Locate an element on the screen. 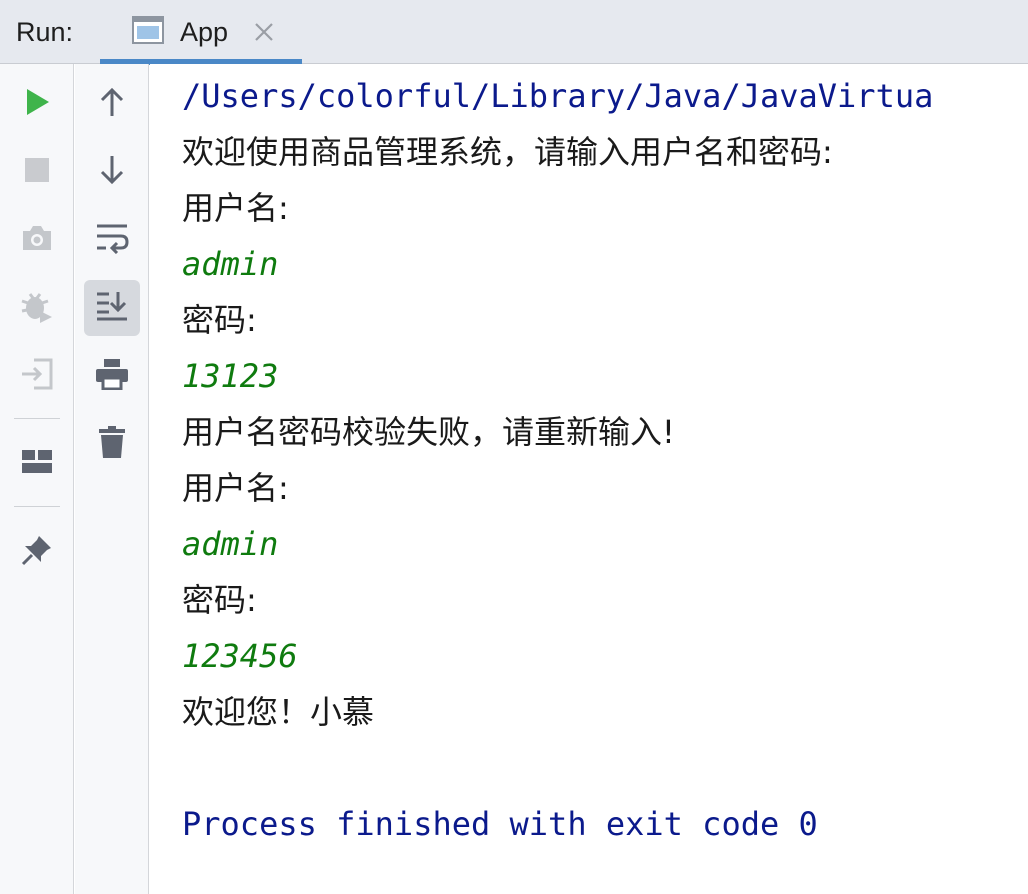 The width and height of the screenshot is (1028, 894). thread-dump-button is located at coordinates (37, 240).